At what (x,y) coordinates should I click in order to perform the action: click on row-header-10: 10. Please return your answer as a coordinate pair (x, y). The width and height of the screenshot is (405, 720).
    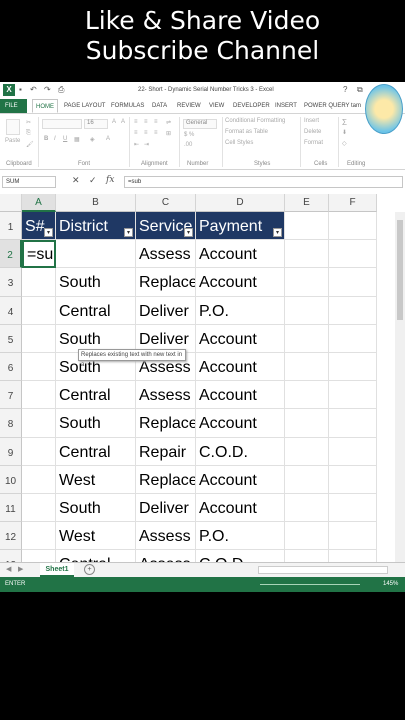
    Looking at the image, I should click on (11, 479).